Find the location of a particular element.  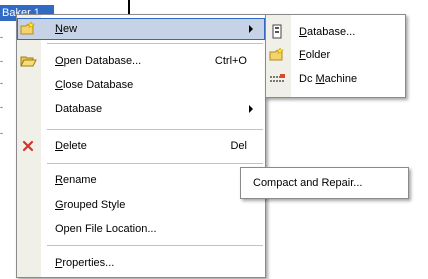

menu-item-label: Rename is located at coordinates (76, 180).